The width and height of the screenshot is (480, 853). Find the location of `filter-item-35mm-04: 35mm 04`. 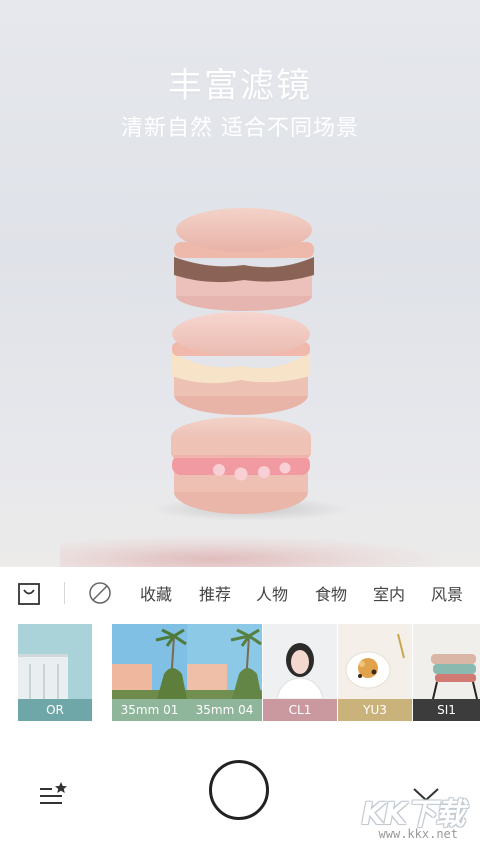

filter-item-35mm-04: 35mm 04 is located at coordinates (224, 672).